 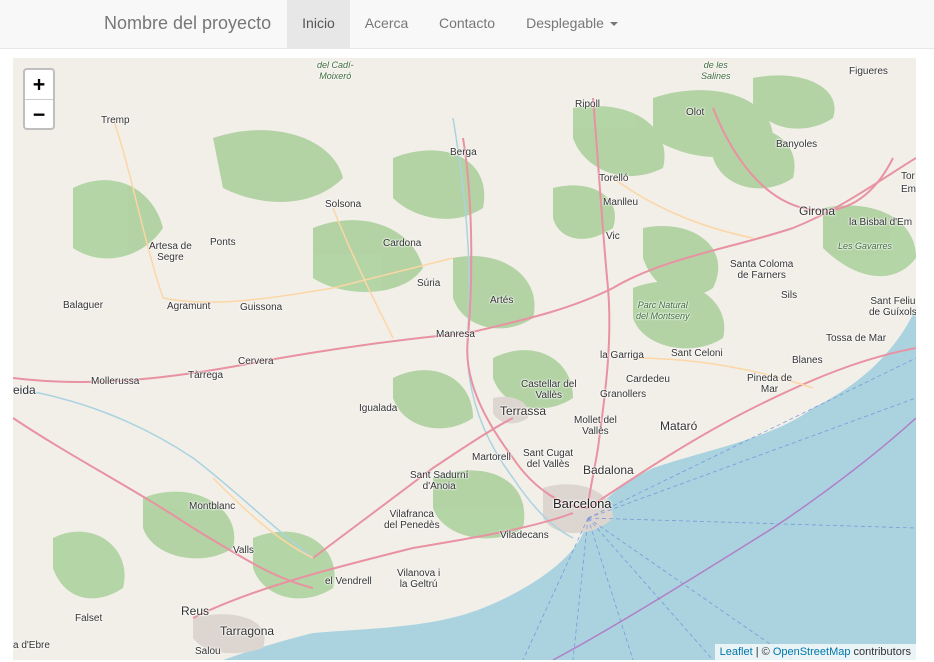 I want to click on place-blanes: Blanes, so click(x=807, y=360).